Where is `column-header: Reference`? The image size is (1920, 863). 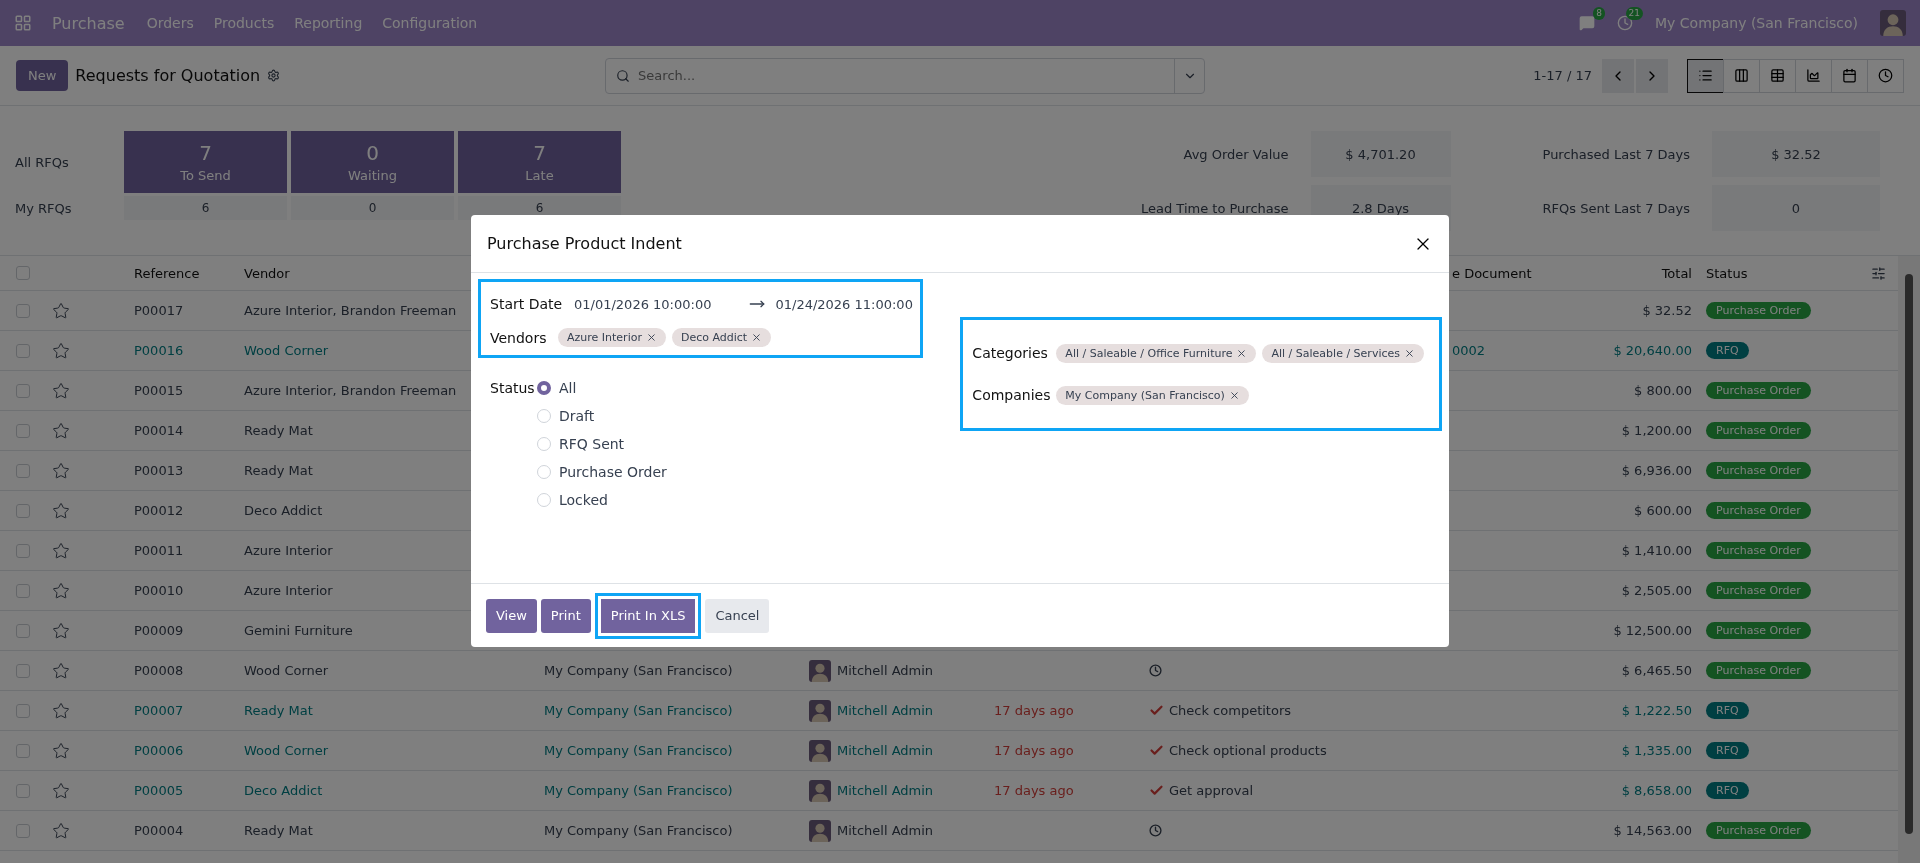
column-header: Reference is located at coordinates (160, 273).